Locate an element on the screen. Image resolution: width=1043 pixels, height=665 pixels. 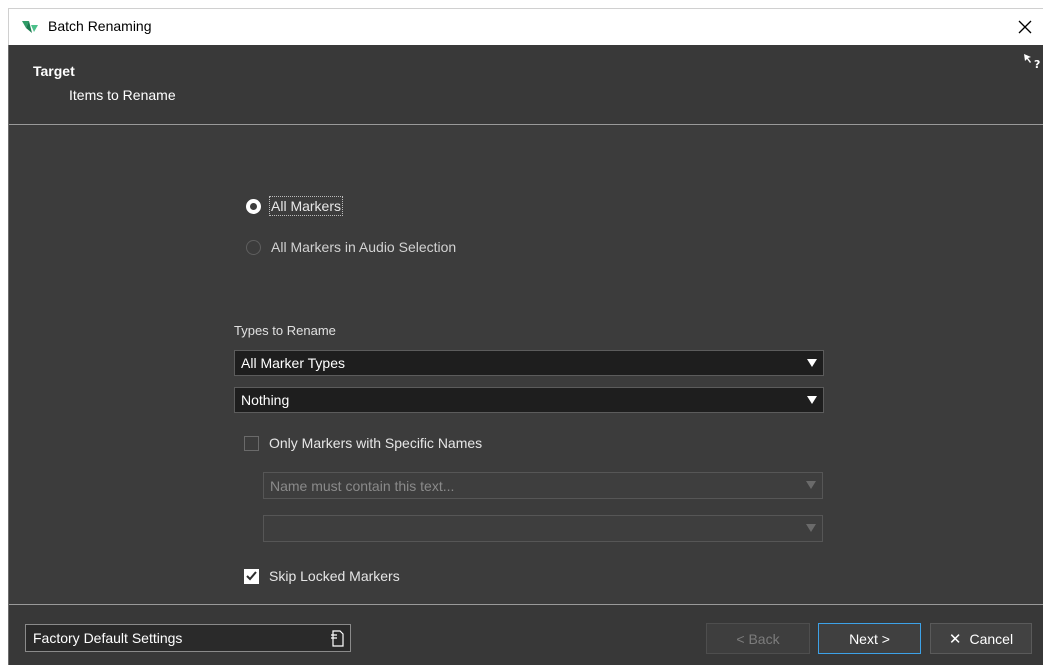
checkbox-label: Only Markers with Specific Names is located at coordinates (376, 443).